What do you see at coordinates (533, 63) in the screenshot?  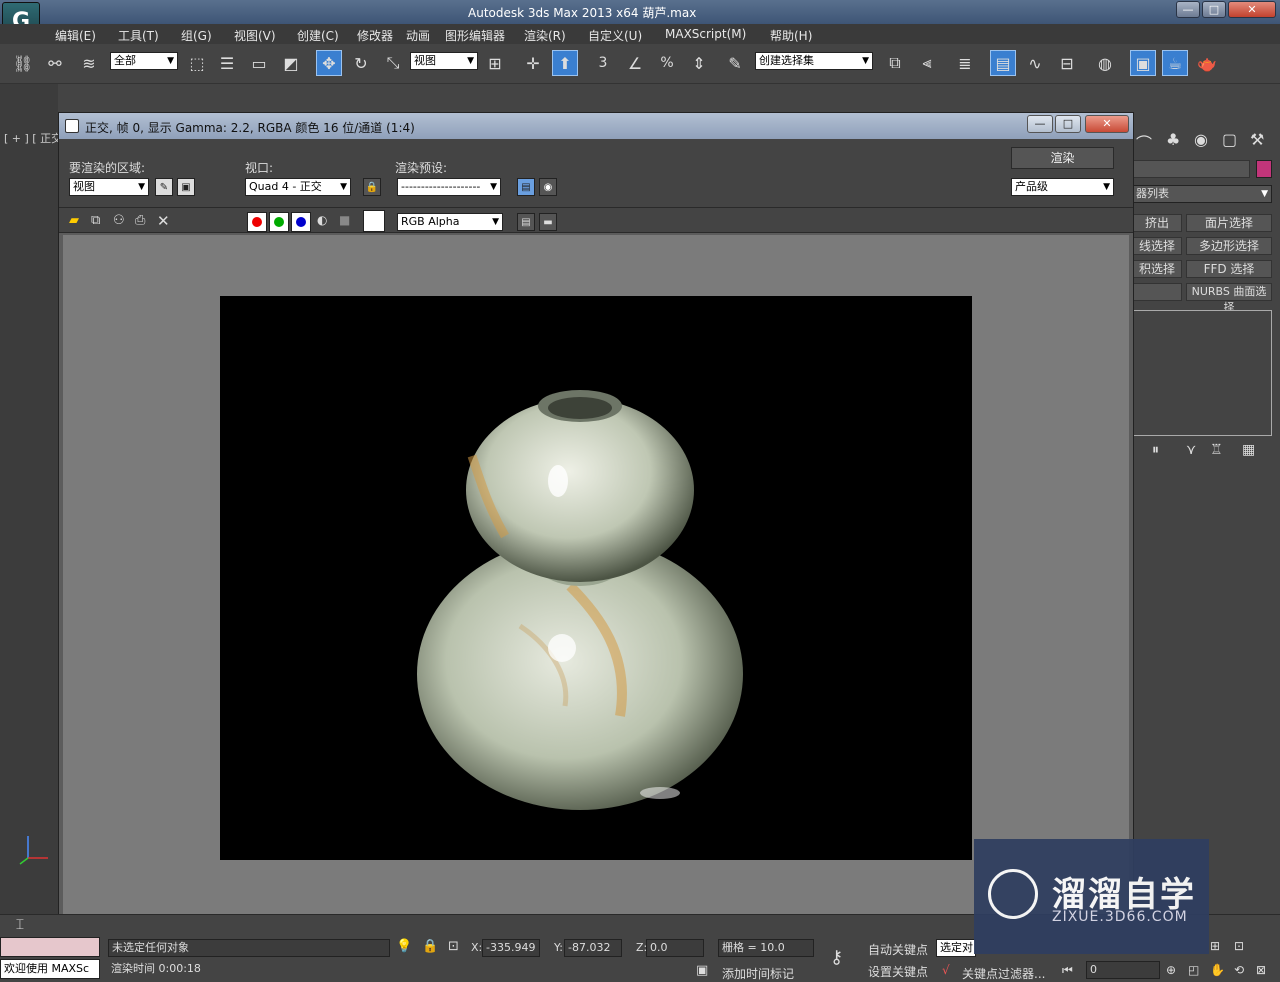 I see `select-manipulate-icon: ✛` at bounding box center [533, 63].